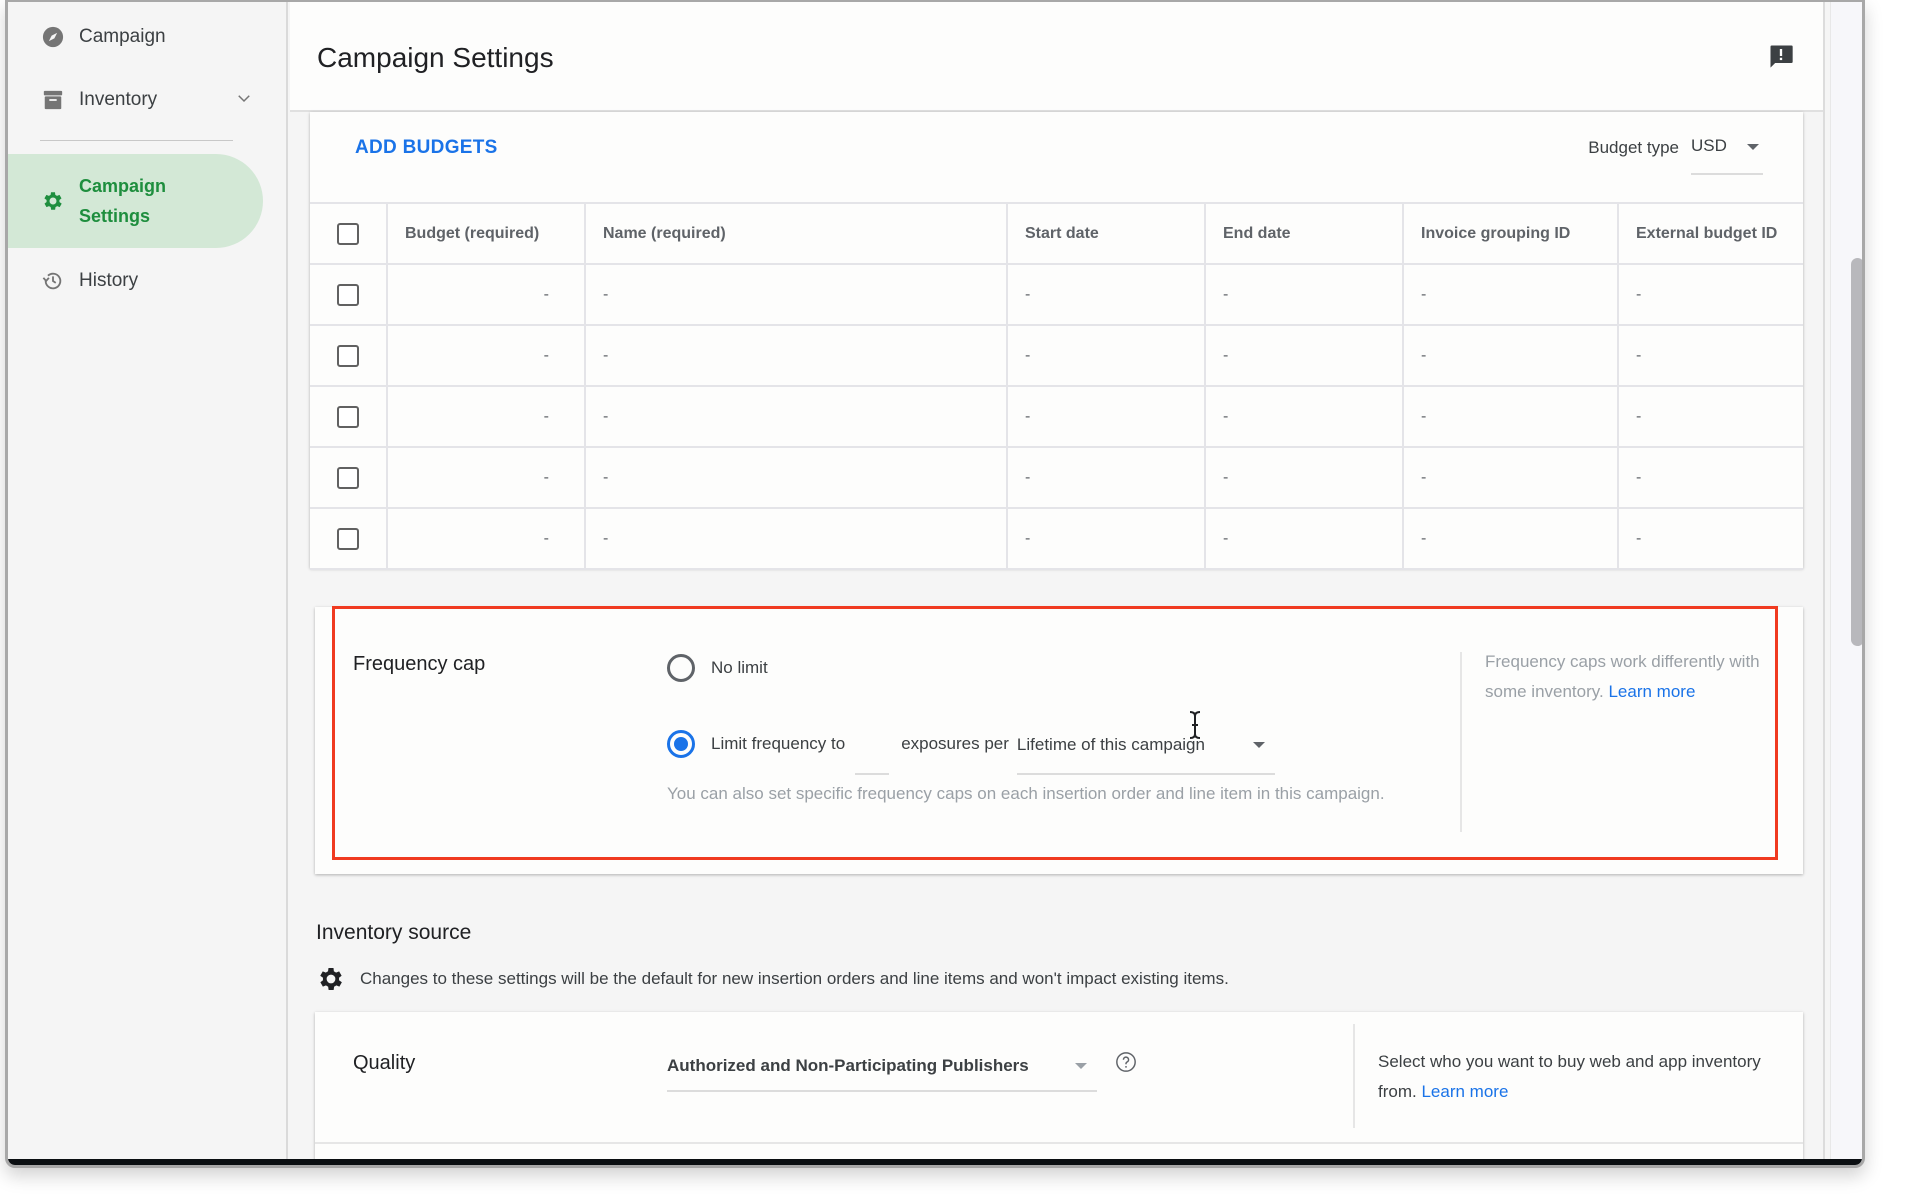 The image size is (1926, 1204). I want to click on column-header: External budget ID, so click(1710, 233).